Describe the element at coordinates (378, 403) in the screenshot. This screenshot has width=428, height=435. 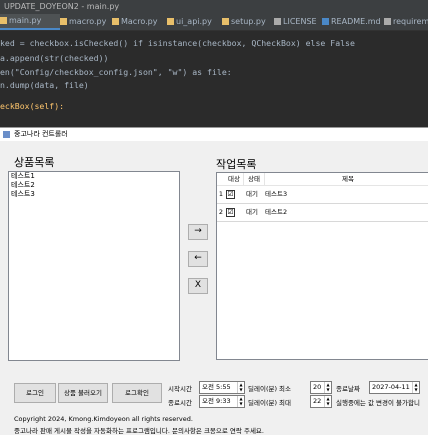
I see `locked-note: 실행중에는 값 변경이 불가합니` at that location.